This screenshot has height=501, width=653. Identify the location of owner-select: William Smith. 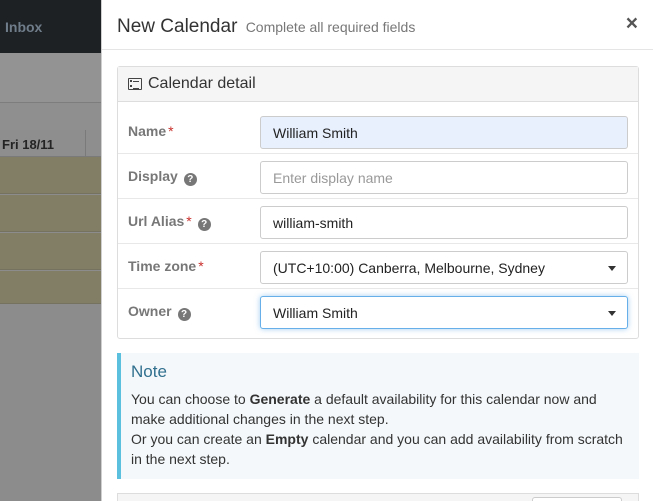
(444, 312).